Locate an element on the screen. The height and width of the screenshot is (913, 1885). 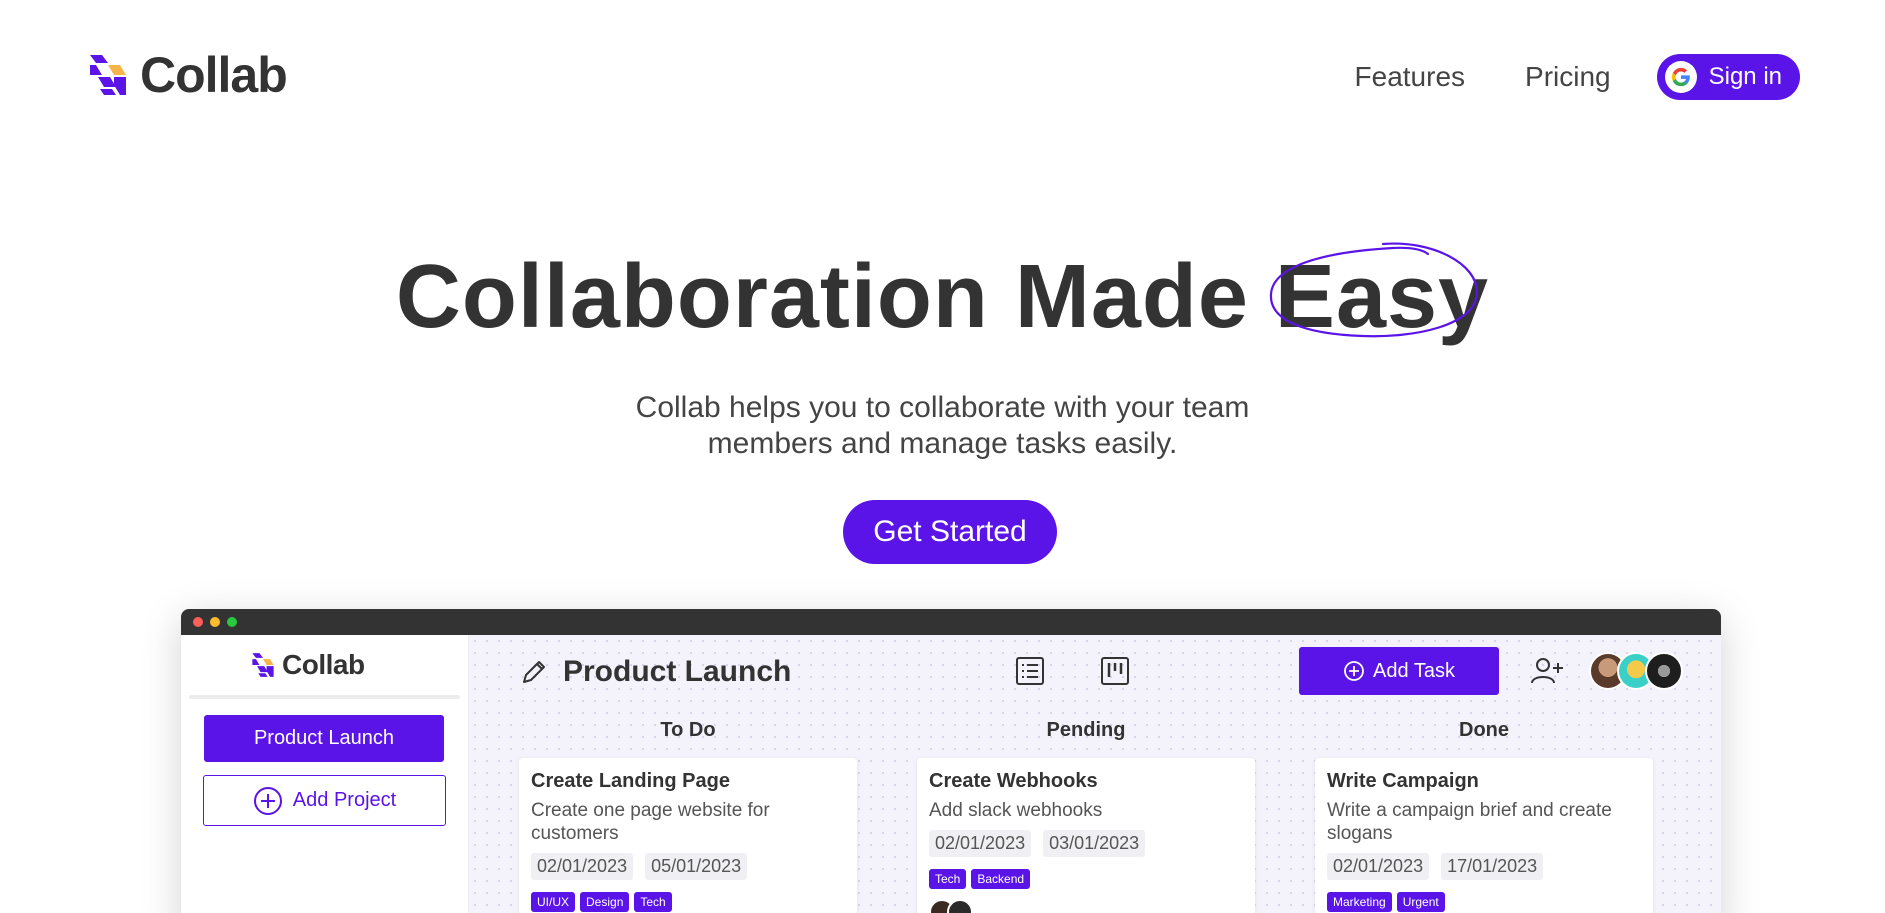
task-tags: Marketing Urgent is located at coordinates (1484, 902).